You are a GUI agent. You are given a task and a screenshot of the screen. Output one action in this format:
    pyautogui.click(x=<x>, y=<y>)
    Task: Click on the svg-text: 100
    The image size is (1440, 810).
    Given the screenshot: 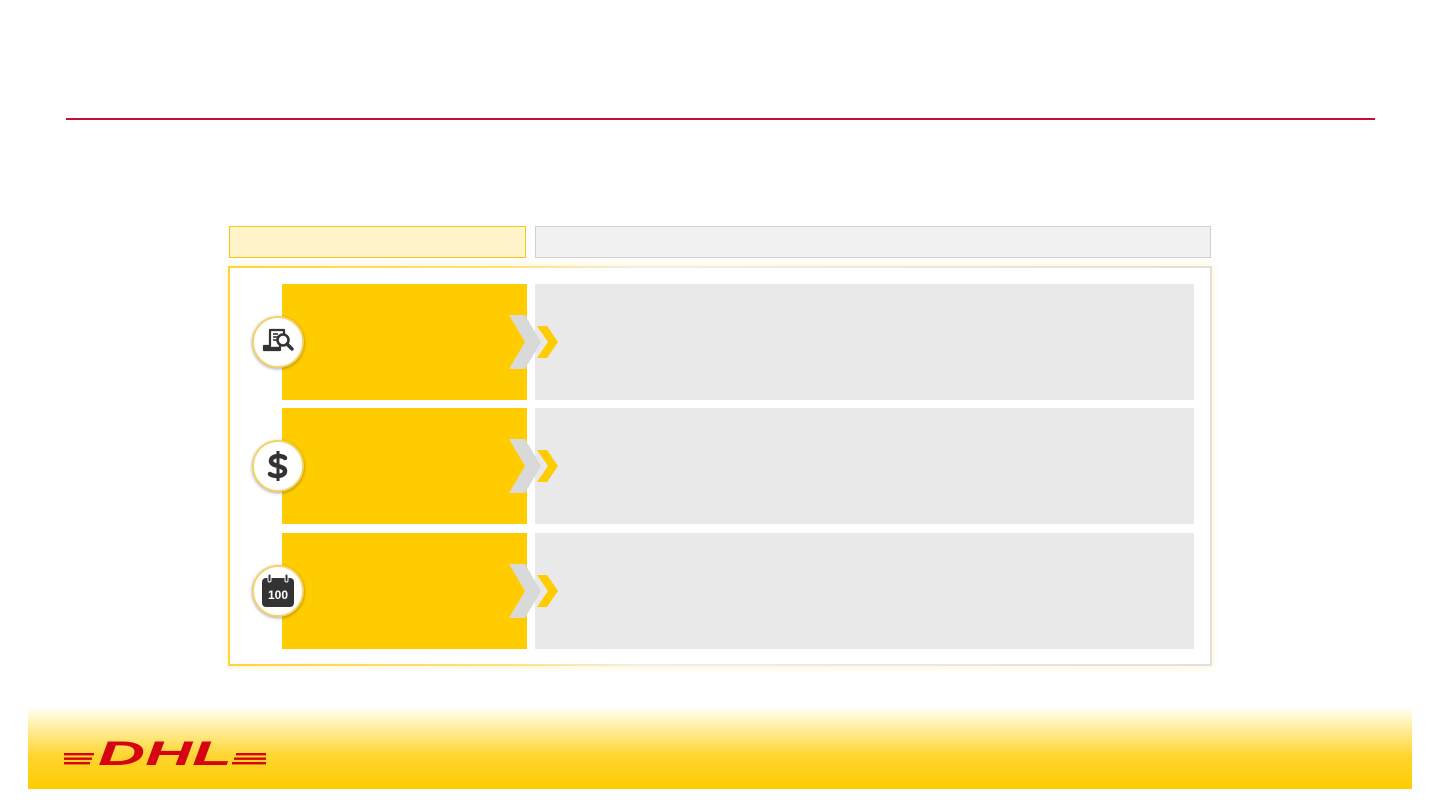 What is the action you would take?
    pyautogui.click(x=278, y=595)
    